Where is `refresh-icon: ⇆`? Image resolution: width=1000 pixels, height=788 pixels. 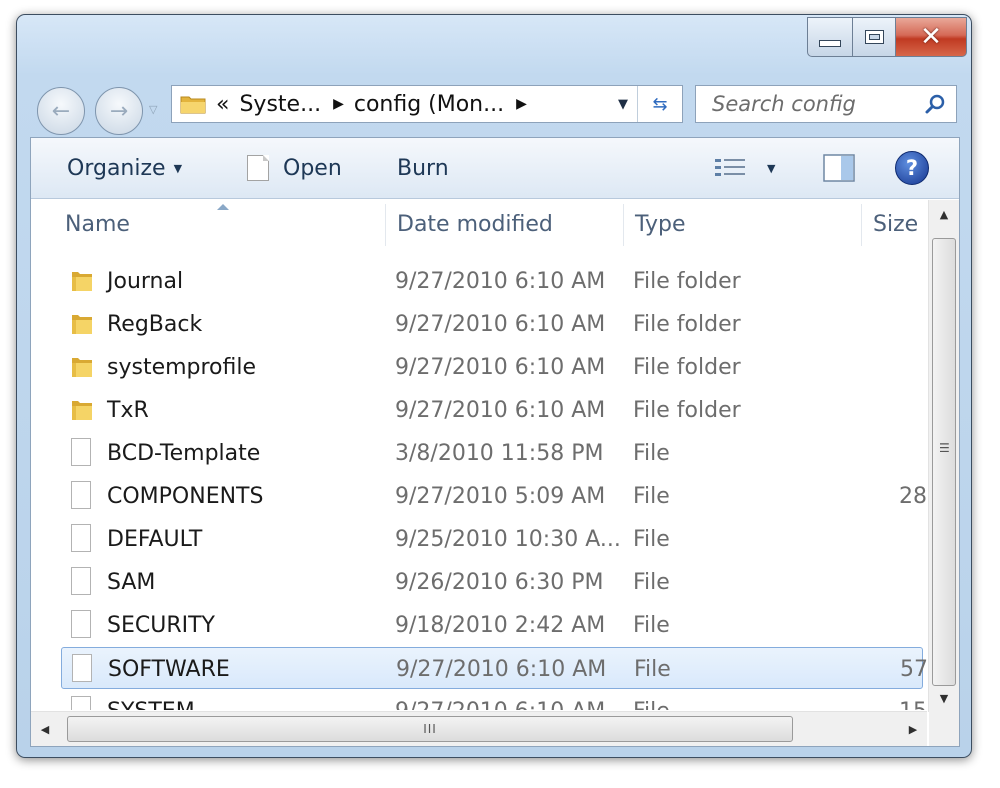 refresh-icon: ⇆ is located at coordinates (660, 104).